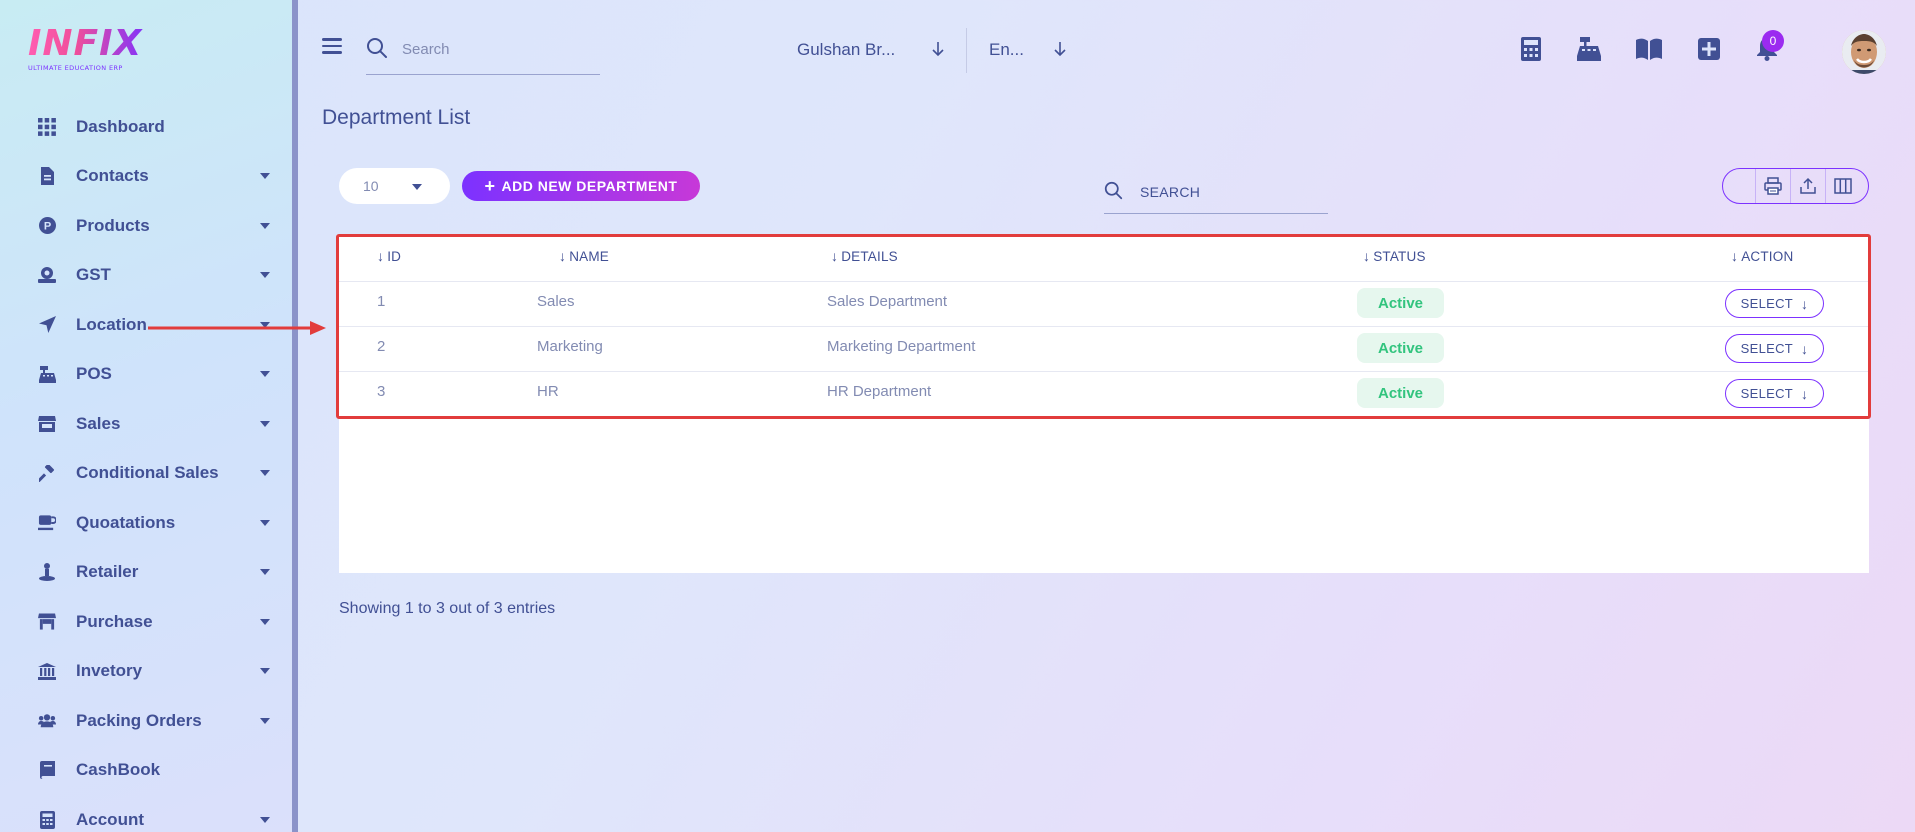 The width and height of the screenshot is (1915, 832). What do you see at coordinates (146, 424) in the screenshot?
I see `sidebar-item-sales: Sales` at bounding box center [146, 424].